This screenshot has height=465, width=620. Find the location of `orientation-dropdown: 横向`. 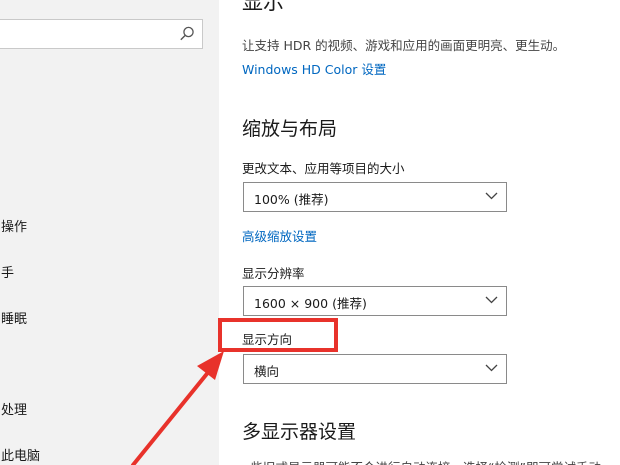

orientation-dropdown: 横向 is located at coordinates (375, 369).